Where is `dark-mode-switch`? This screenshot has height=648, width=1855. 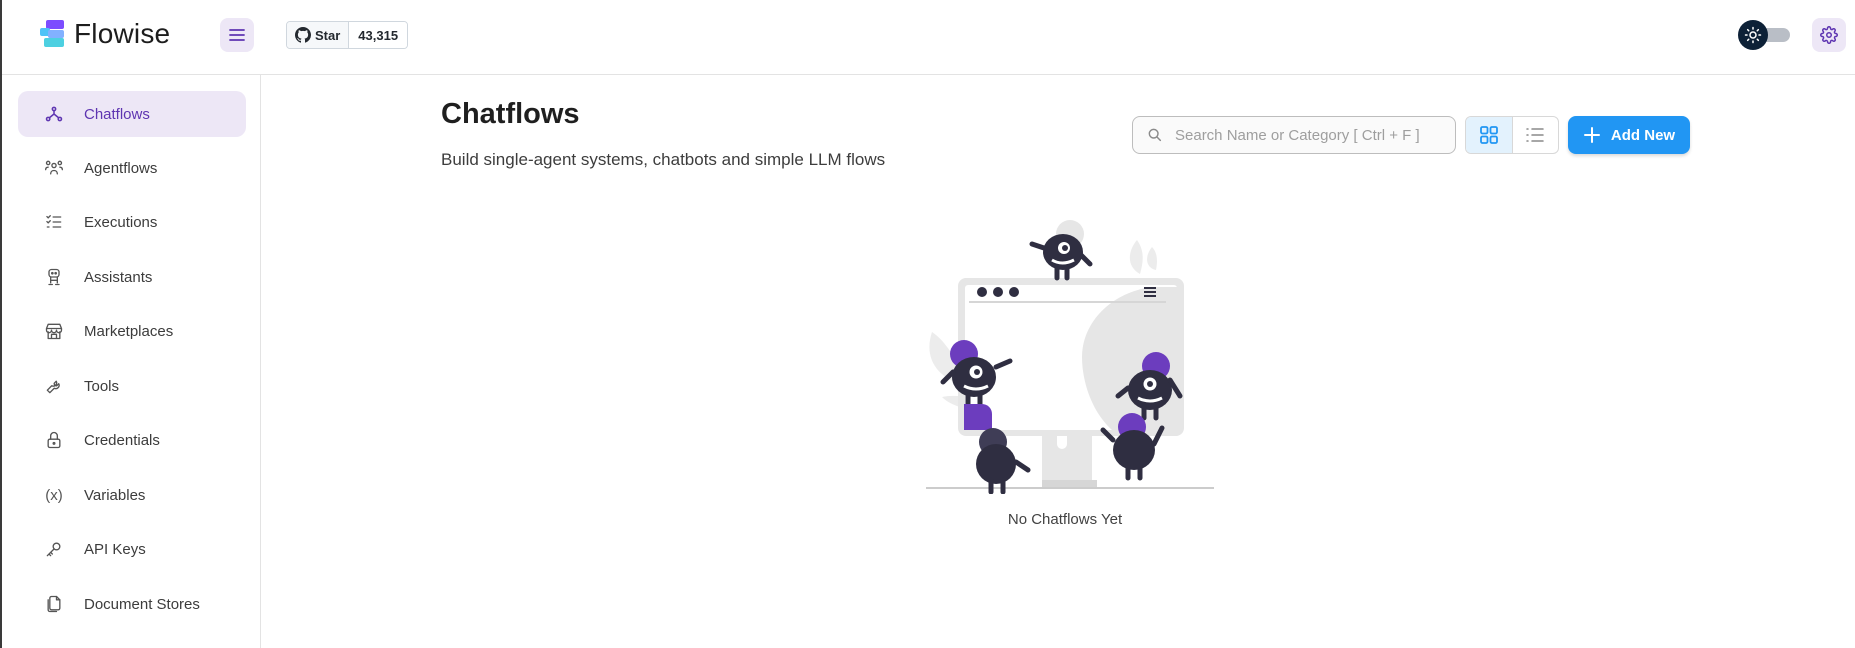
dark-mode-switch is located at coordinates (1766, 35).